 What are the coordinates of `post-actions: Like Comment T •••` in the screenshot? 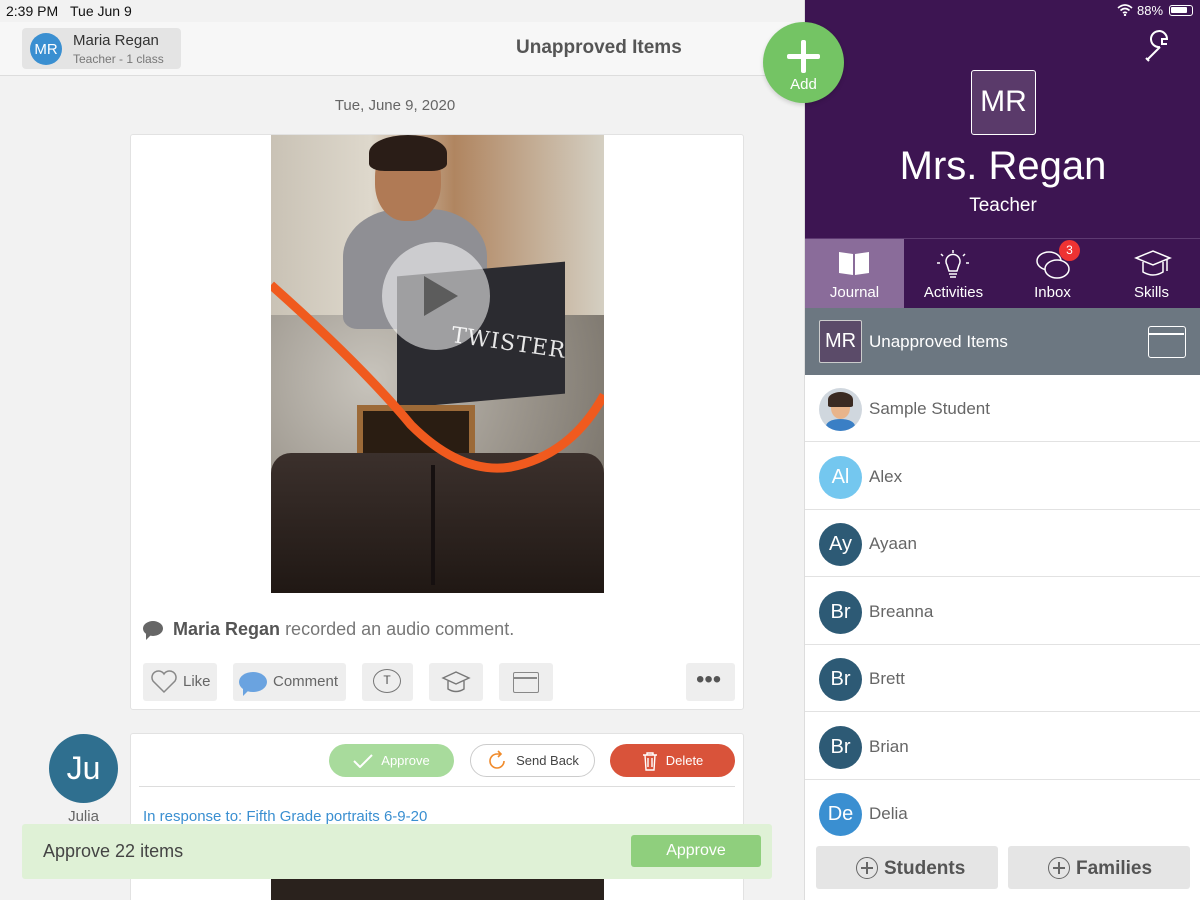 It's located at (440, 682).